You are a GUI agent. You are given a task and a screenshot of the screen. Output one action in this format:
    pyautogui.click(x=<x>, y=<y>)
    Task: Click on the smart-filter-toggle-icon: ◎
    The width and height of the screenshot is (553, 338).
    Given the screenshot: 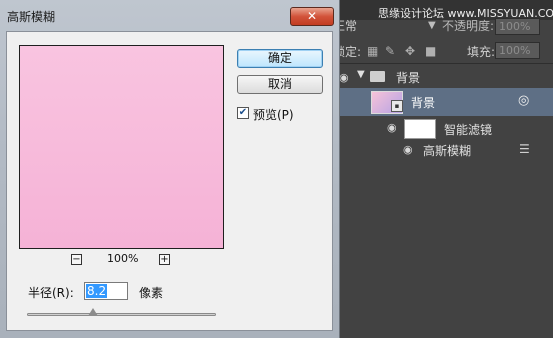 What is the action you would take?
    pyautogui.click(x=523, y=100)
    